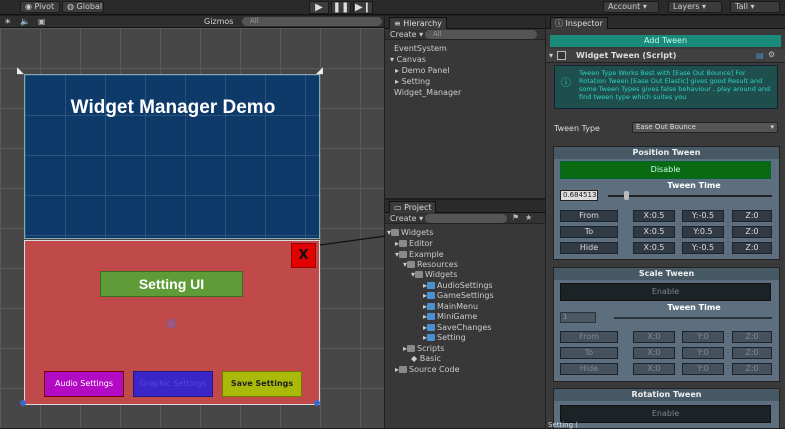 The height and width of the screenshot is (429, 785). What do you see at coordinates (752, 248) in the screenshot?
I see `position-hide-z: Z:0` at bounding box center [752, 248].